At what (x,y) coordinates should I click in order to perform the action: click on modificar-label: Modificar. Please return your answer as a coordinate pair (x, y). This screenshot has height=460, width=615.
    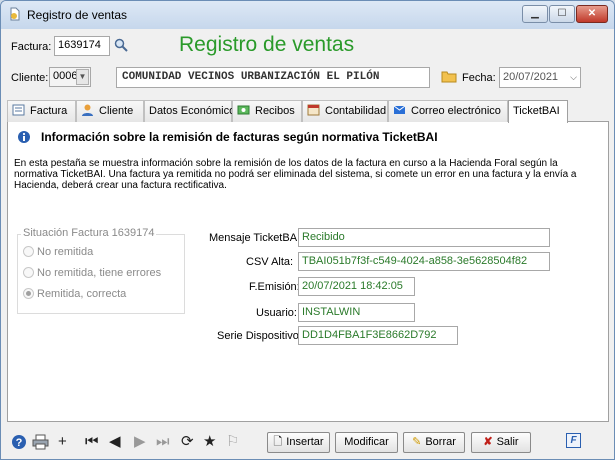
    Looking at the image, I should click on (366, 442).